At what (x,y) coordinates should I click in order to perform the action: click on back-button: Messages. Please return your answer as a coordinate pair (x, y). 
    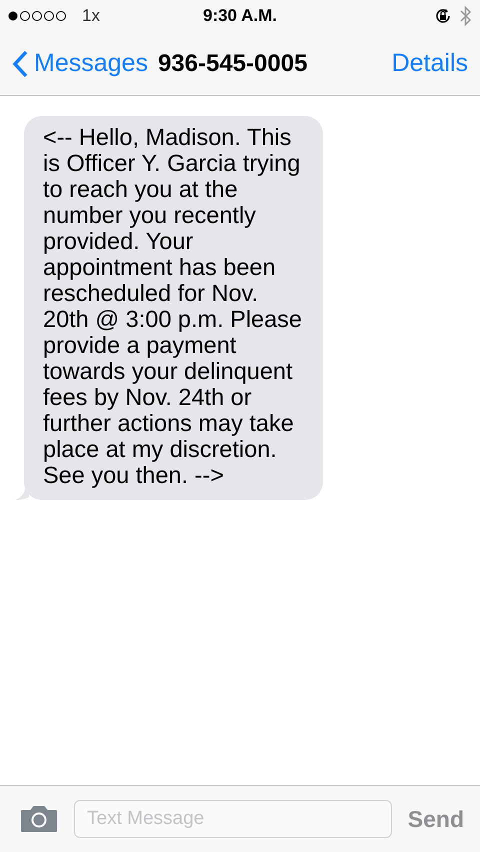
    Looking at the image, I should click on (80, 63).